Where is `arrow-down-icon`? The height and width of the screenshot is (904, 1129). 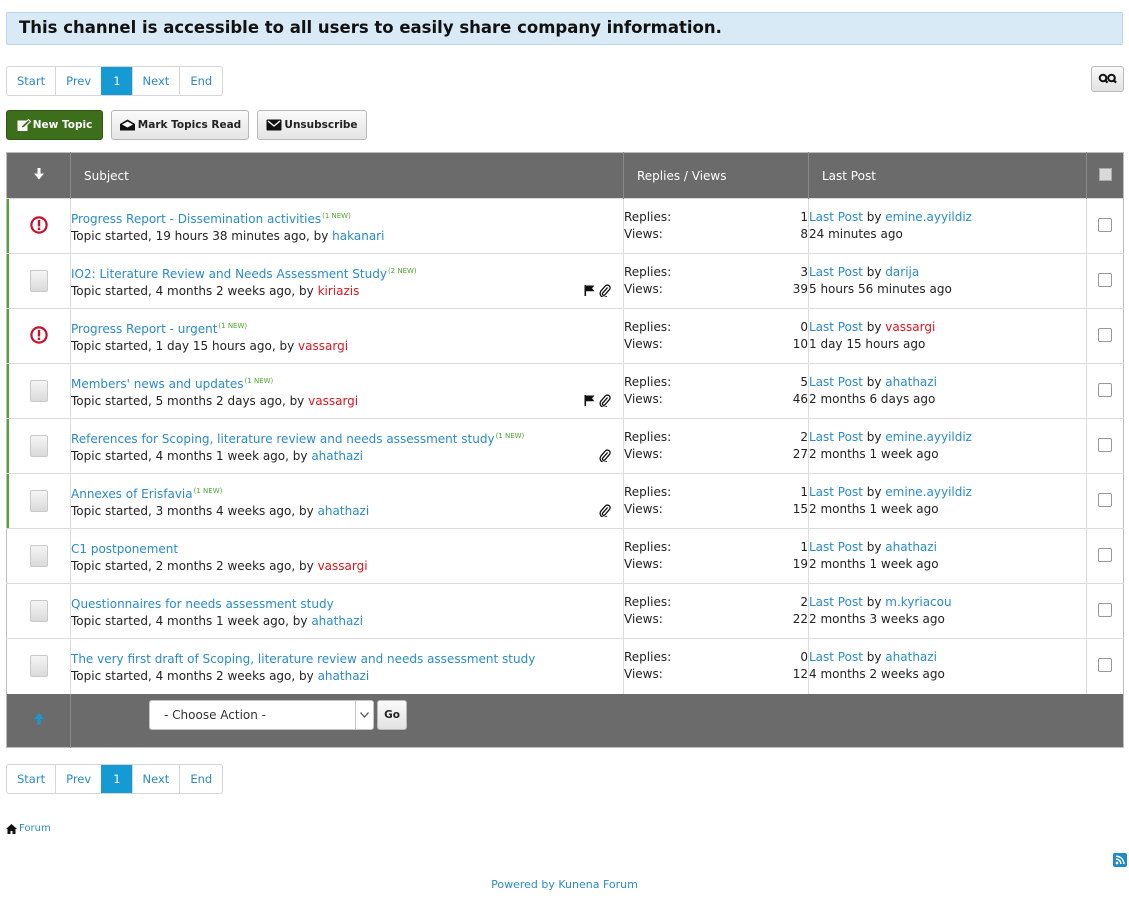
arrow-down-icon is located at coordinates (38, 174).